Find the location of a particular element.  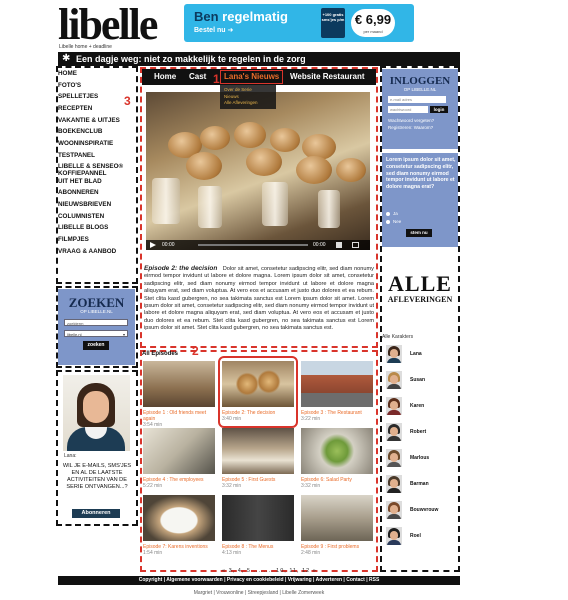

play-icon is located at coordinates (153, 245).